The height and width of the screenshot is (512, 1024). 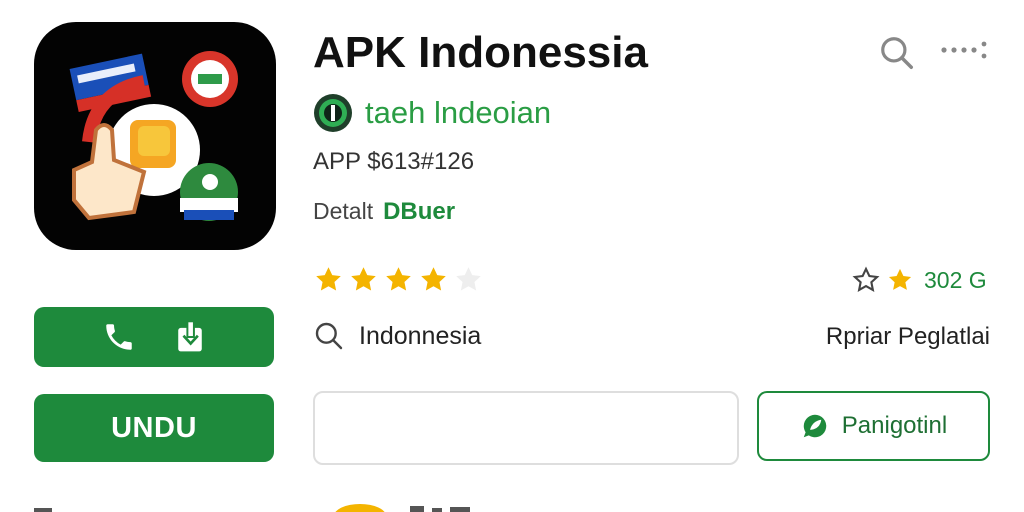 I want to click on chat-leaf-icon, so click(x=815, y=426).